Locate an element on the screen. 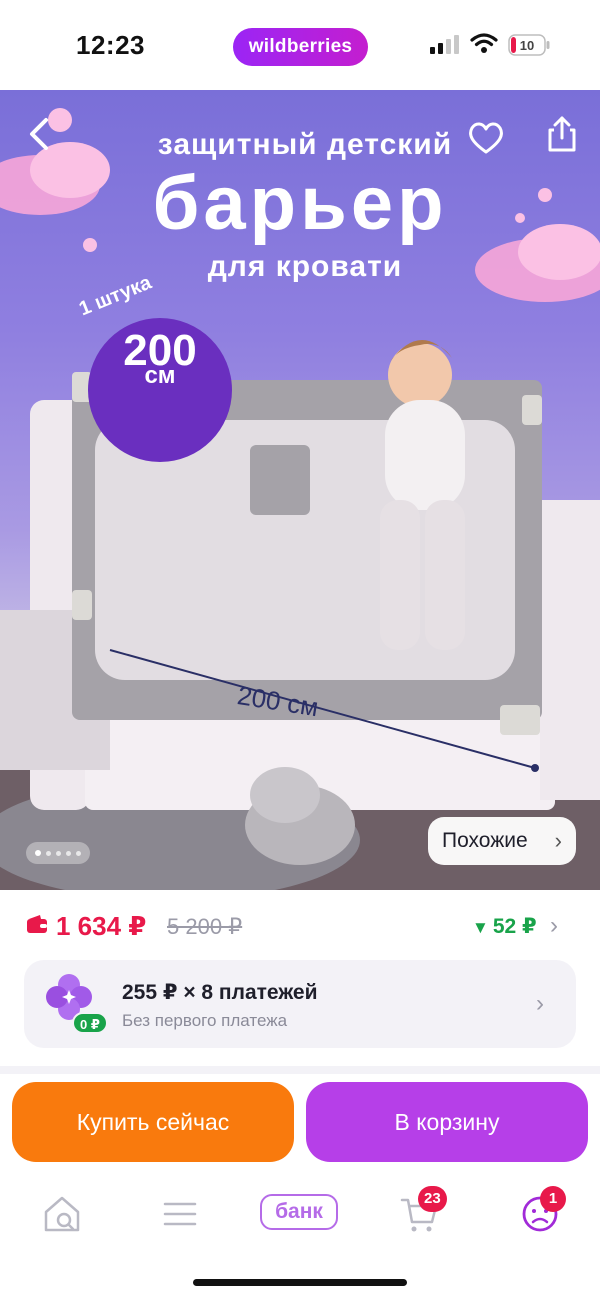 This screenshot has width=600, height=1300. installment-subtitle: Без первого платежа is located at coordinates (205, 1020).